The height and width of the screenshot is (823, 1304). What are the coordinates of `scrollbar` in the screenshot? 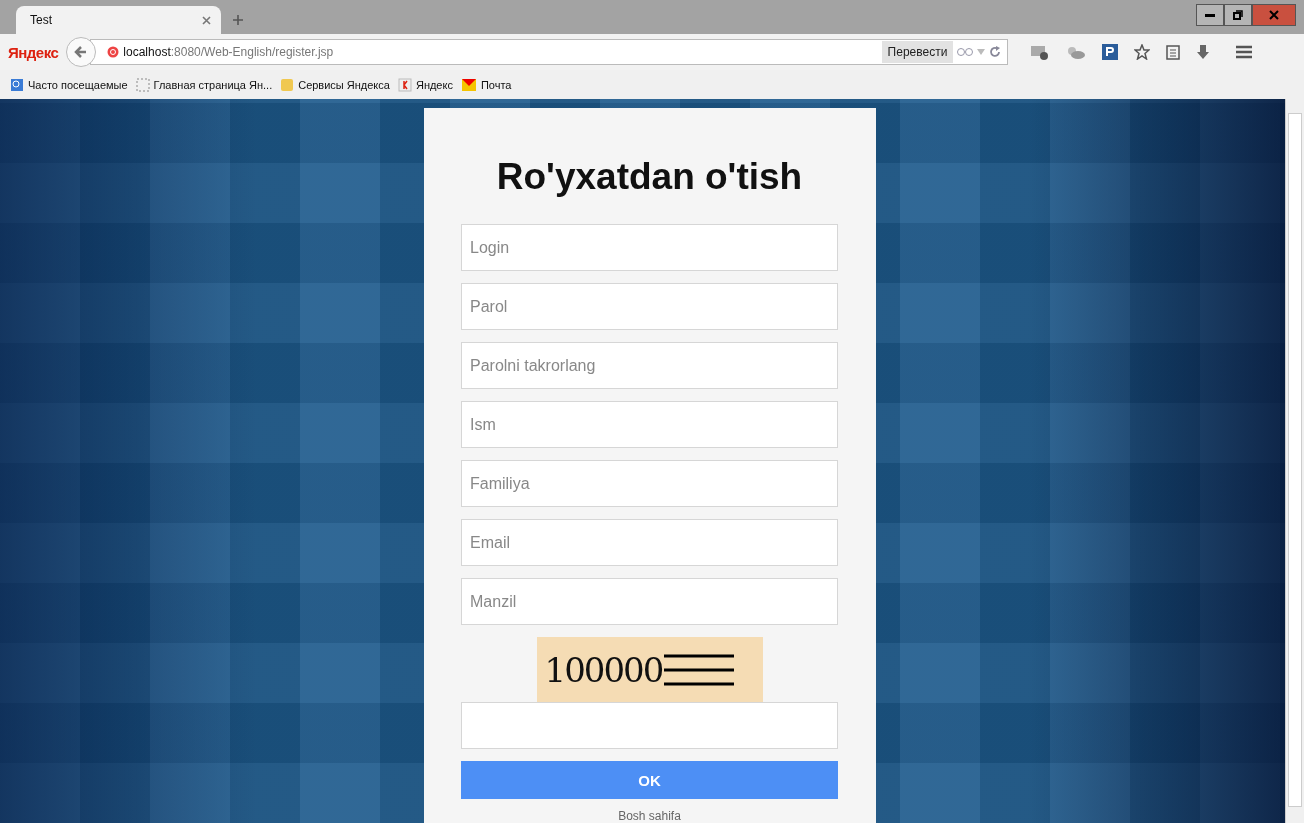 It's located at (1294, 461).